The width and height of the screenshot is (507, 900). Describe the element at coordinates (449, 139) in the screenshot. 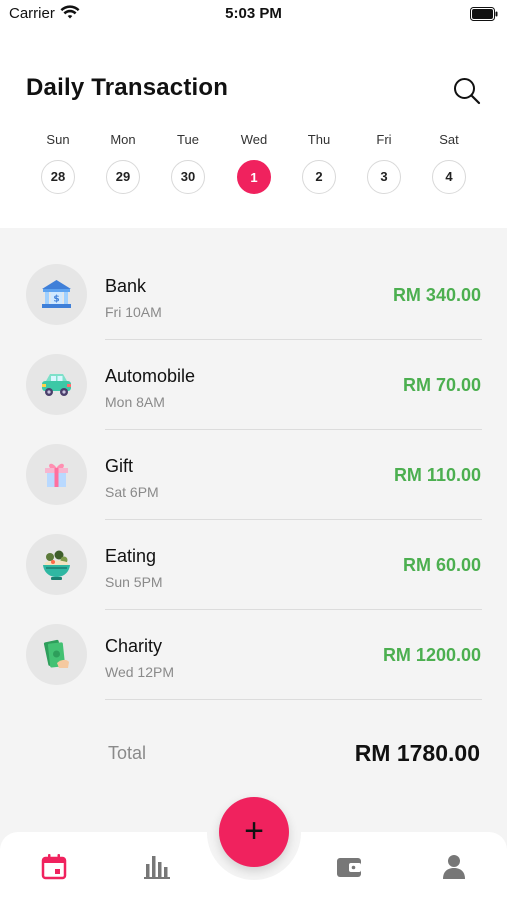

I see `day-label: Sat` at that location.